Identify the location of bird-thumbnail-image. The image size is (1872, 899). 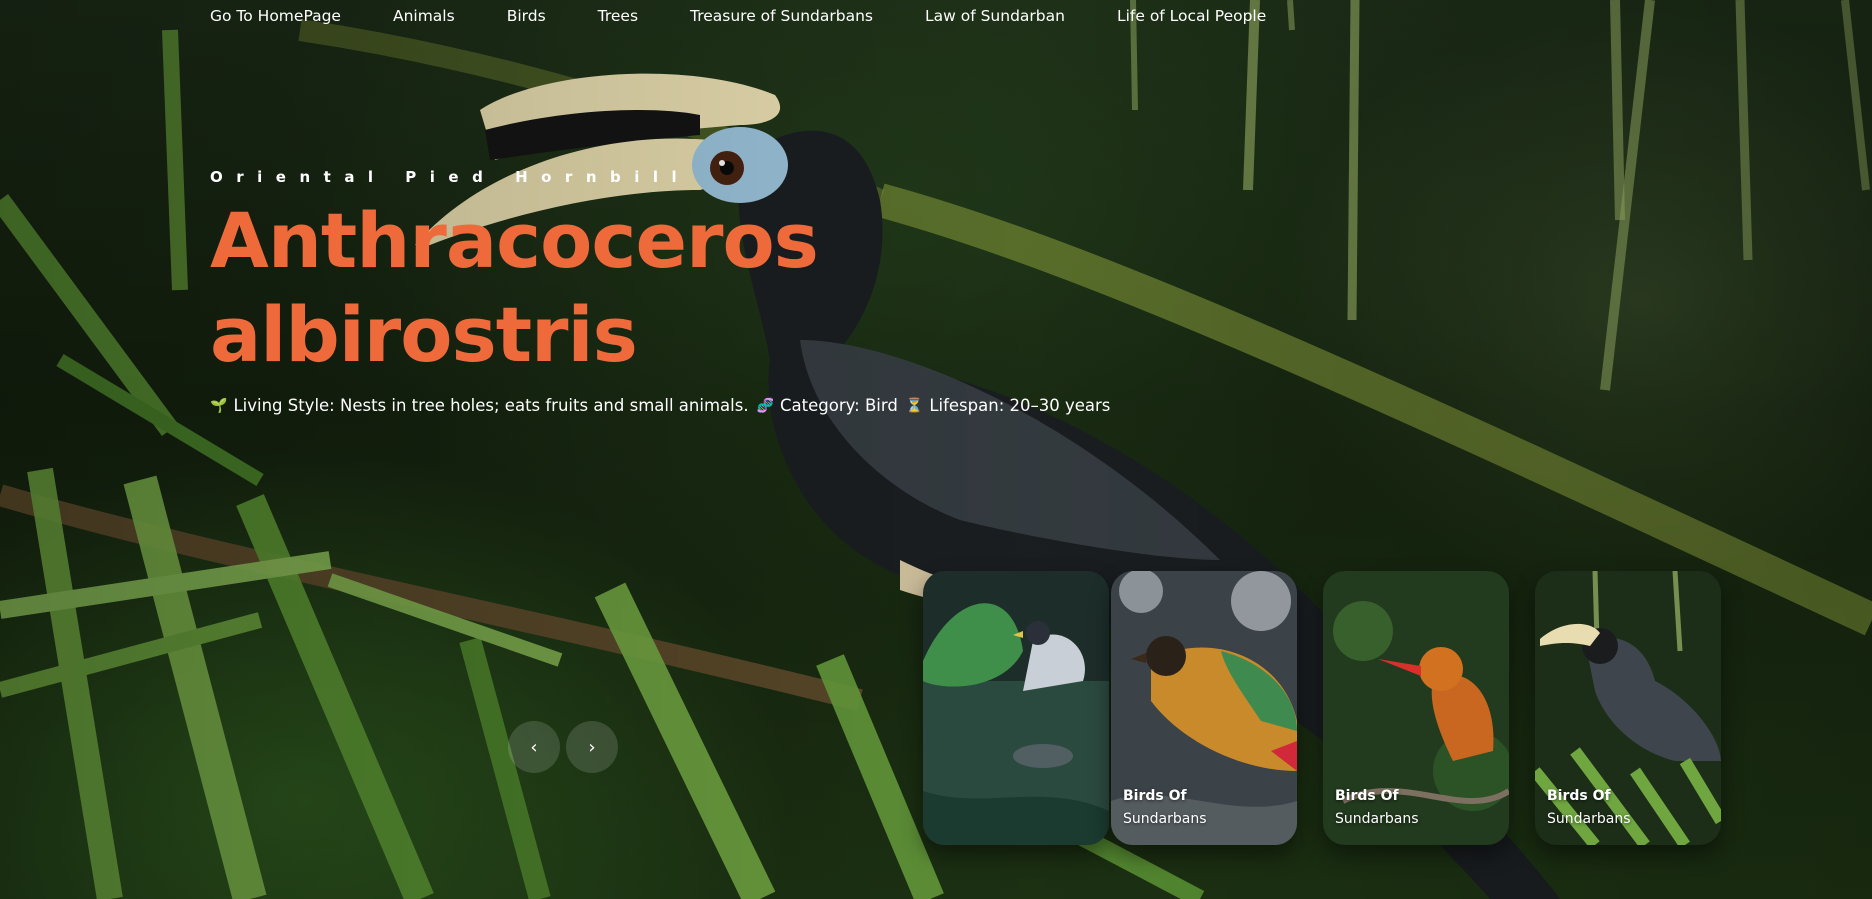
(1016, 708).